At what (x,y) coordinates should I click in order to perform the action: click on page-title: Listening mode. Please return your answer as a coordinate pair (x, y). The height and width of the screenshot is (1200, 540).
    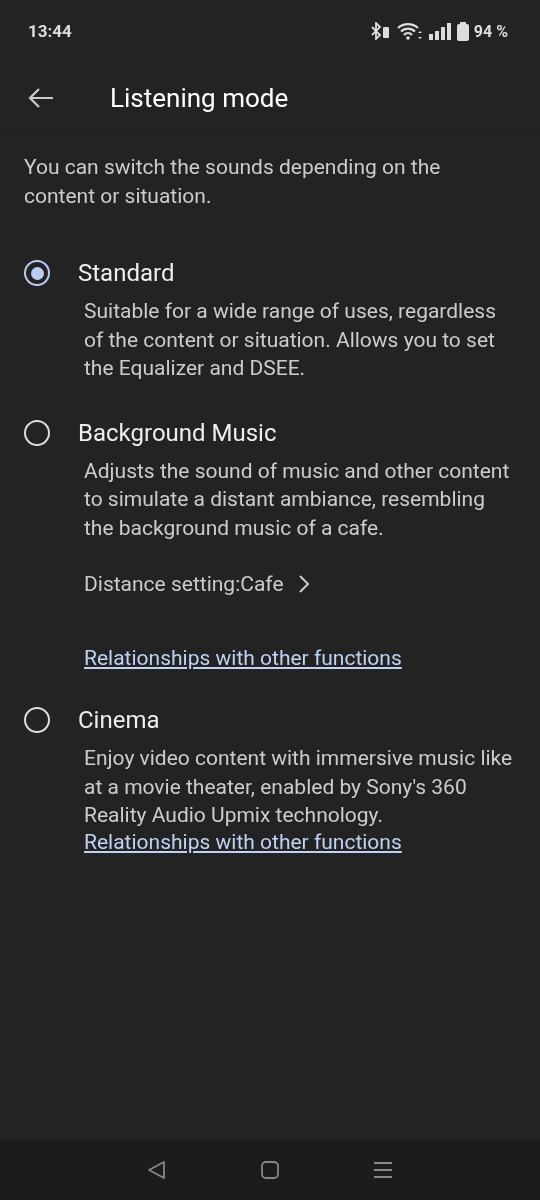
    Looking at the image, I should click on (199, 98).